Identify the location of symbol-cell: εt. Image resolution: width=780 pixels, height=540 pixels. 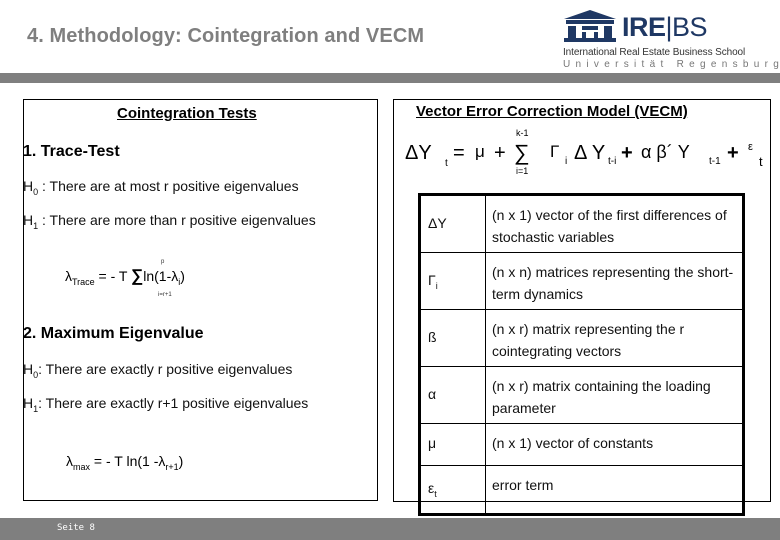
(452, 490).